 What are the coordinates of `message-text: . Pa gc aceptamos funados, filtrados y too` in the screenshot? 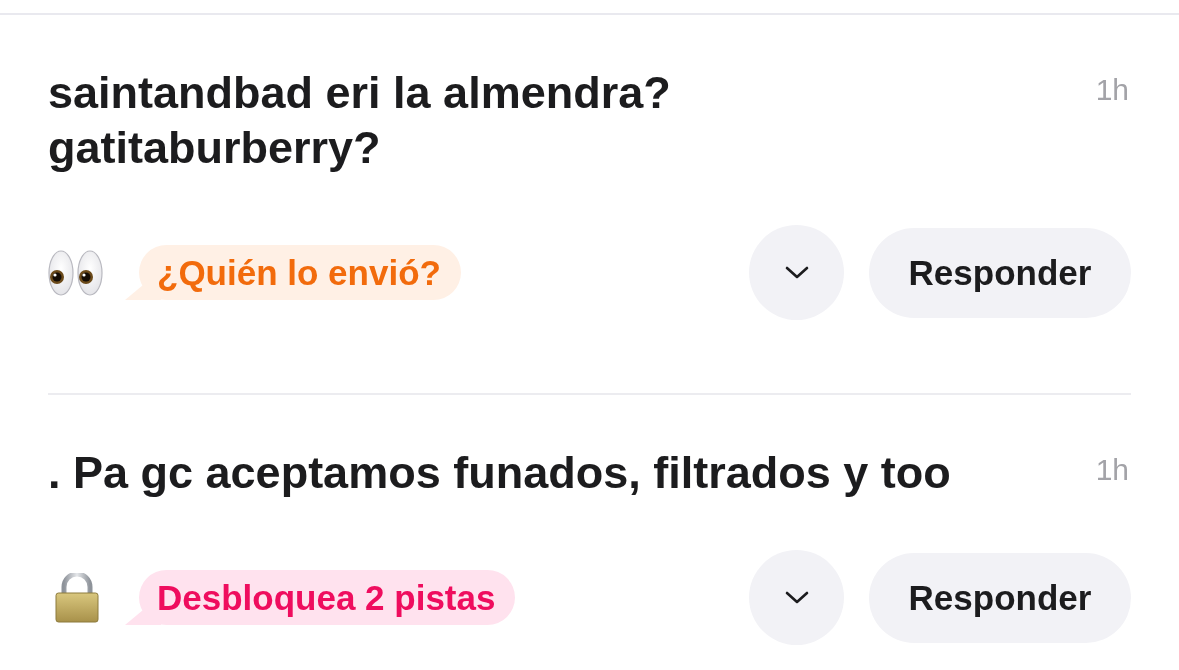 It's located at (499, 473).